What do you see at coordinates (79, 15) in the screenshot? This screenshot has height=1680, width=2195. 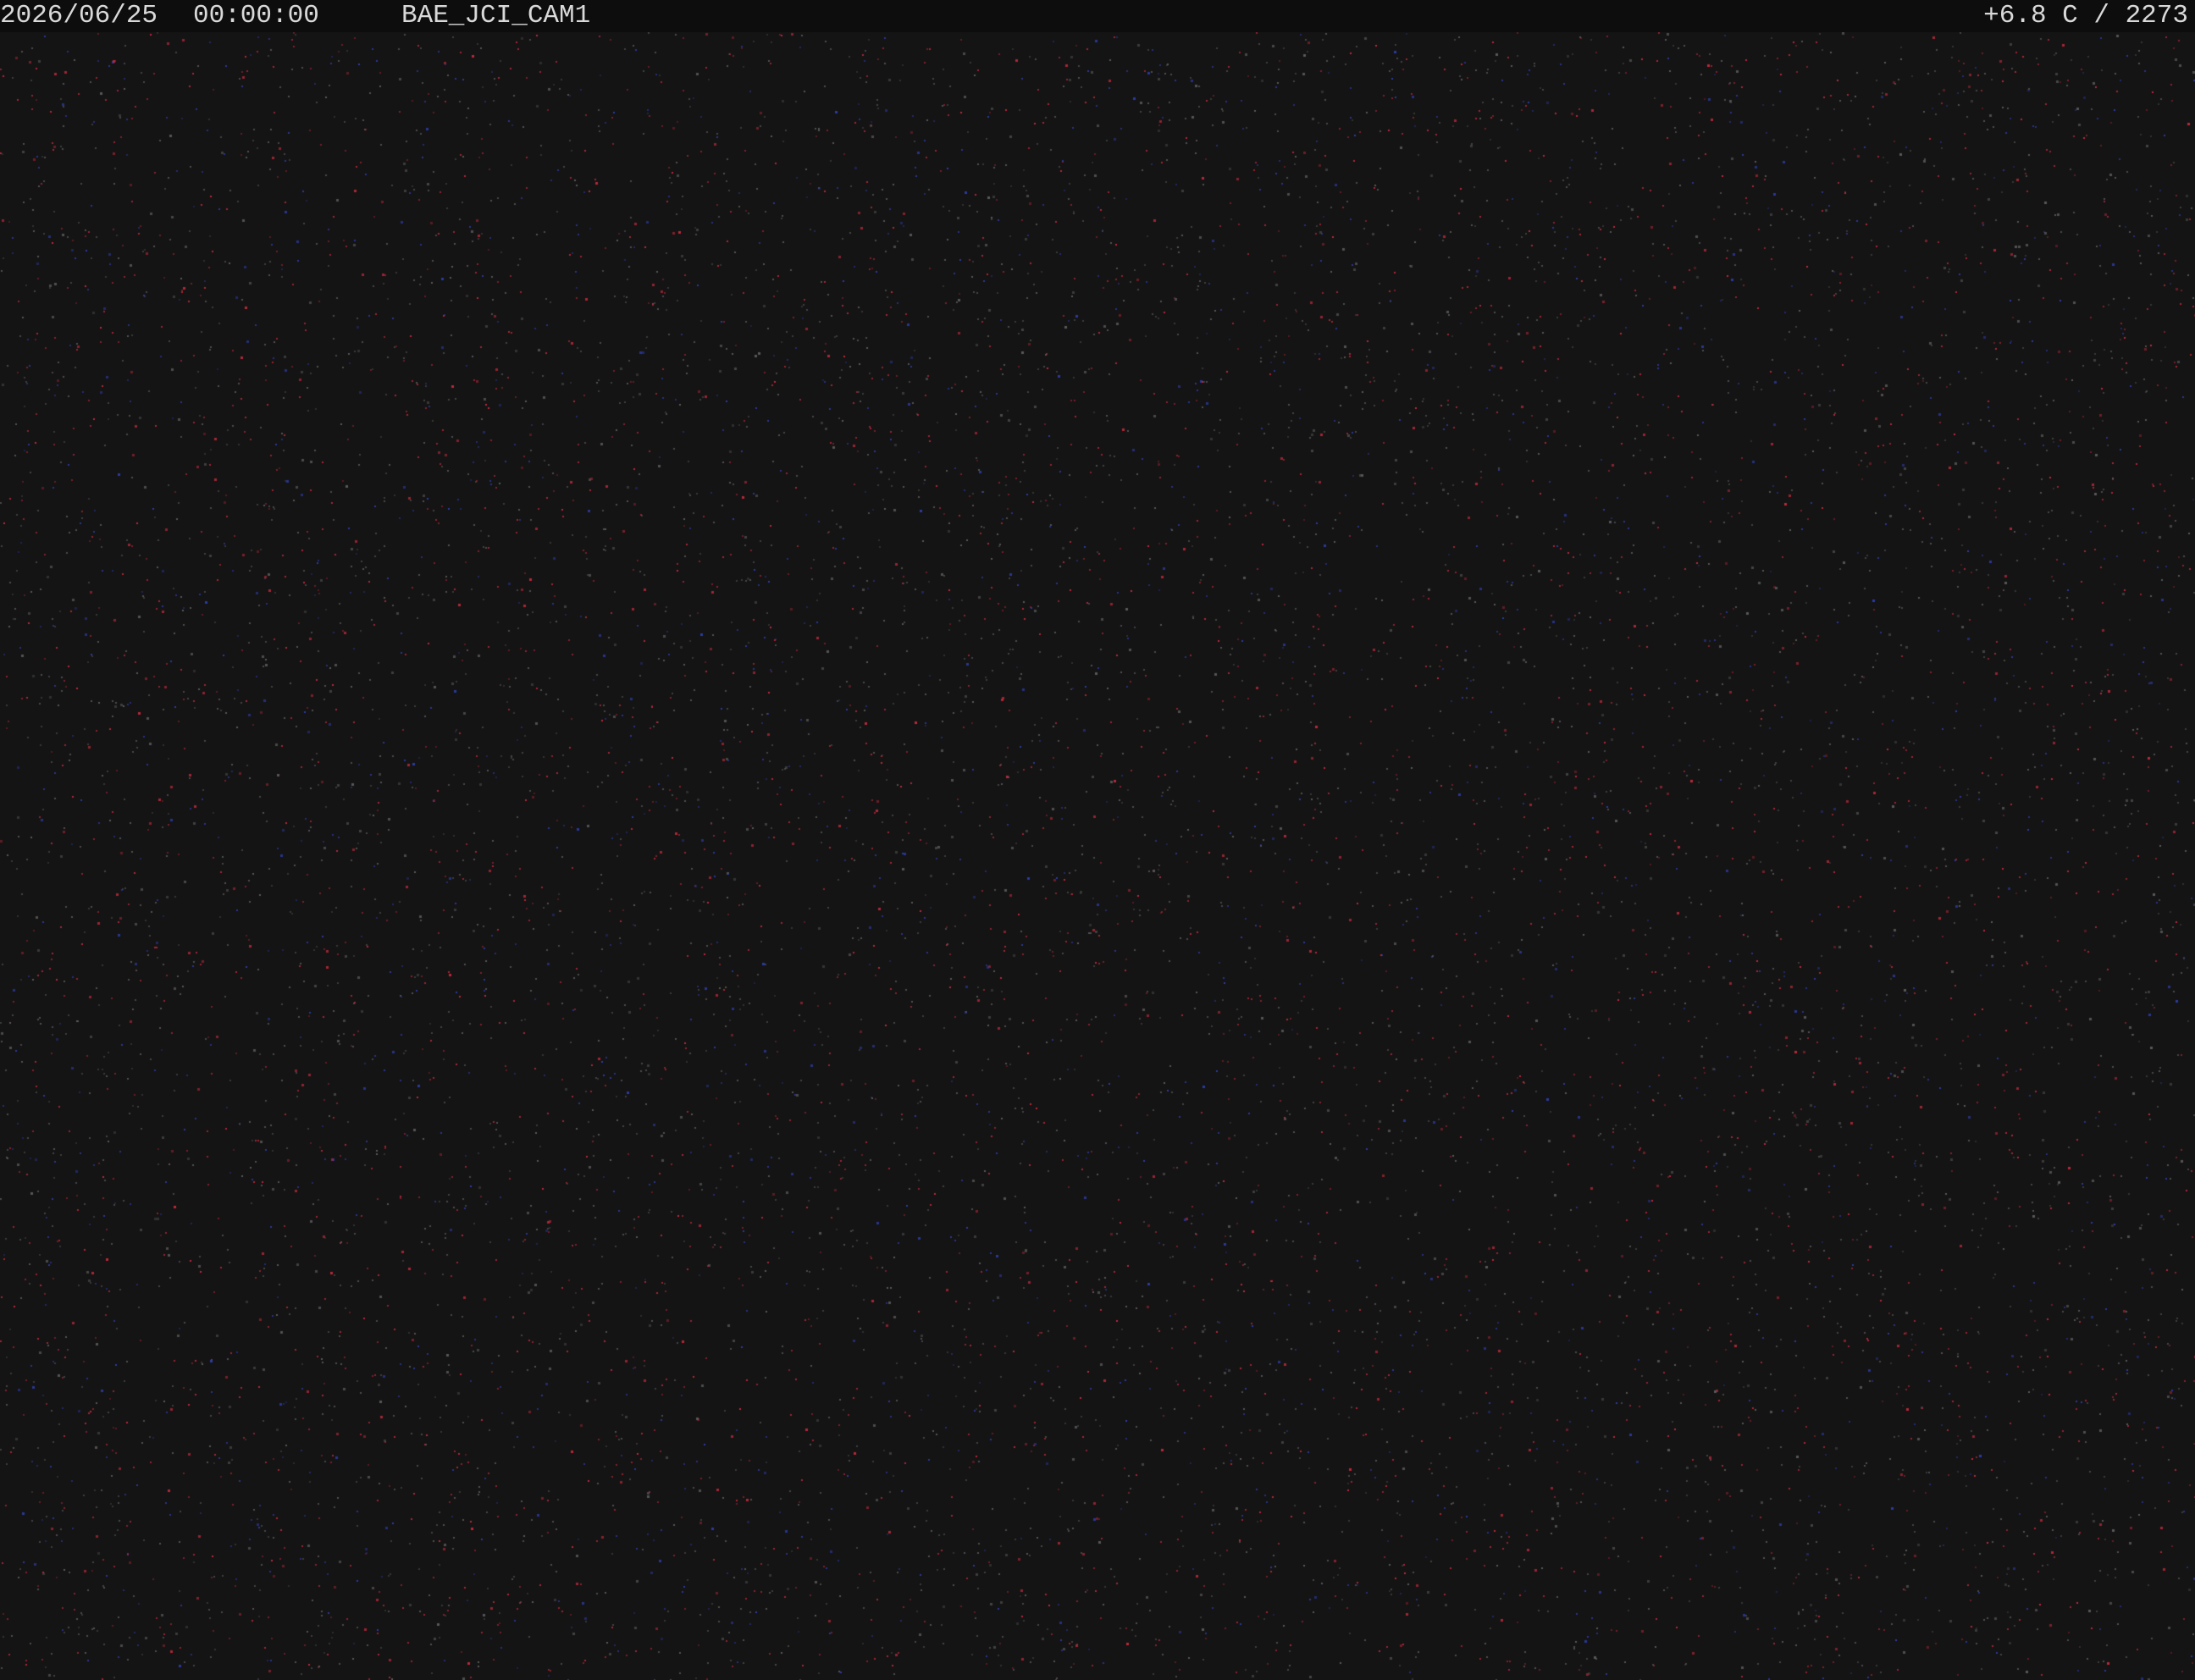 I see `overlay-date: 2026/06/25` at bounding box center [79, 15].